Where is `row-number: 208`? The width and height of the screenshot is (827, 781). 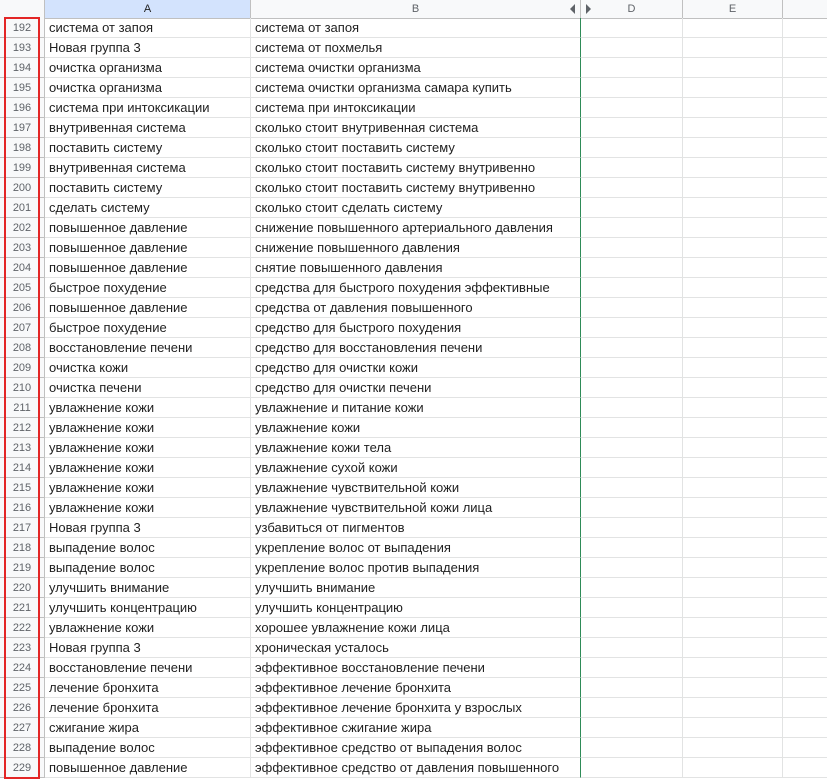 row-number: 208 is located at coordinates (22, 348).